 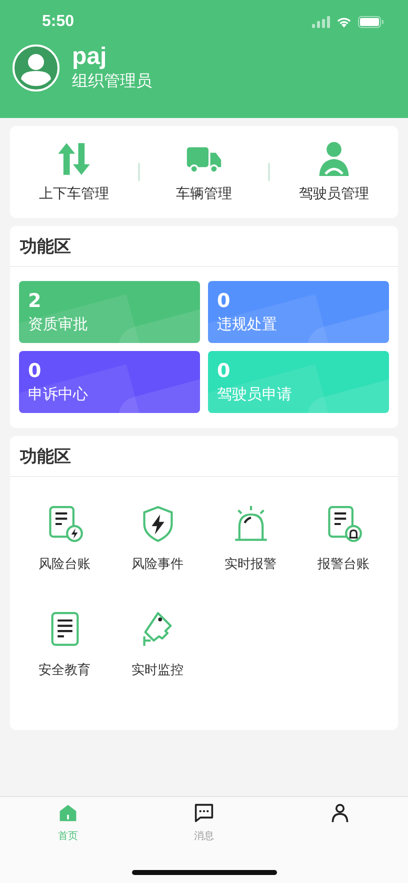 What do you see at coordinates (334, 159) in the screenshot?
I see `driver-icon` at bounding box center [334, 159].